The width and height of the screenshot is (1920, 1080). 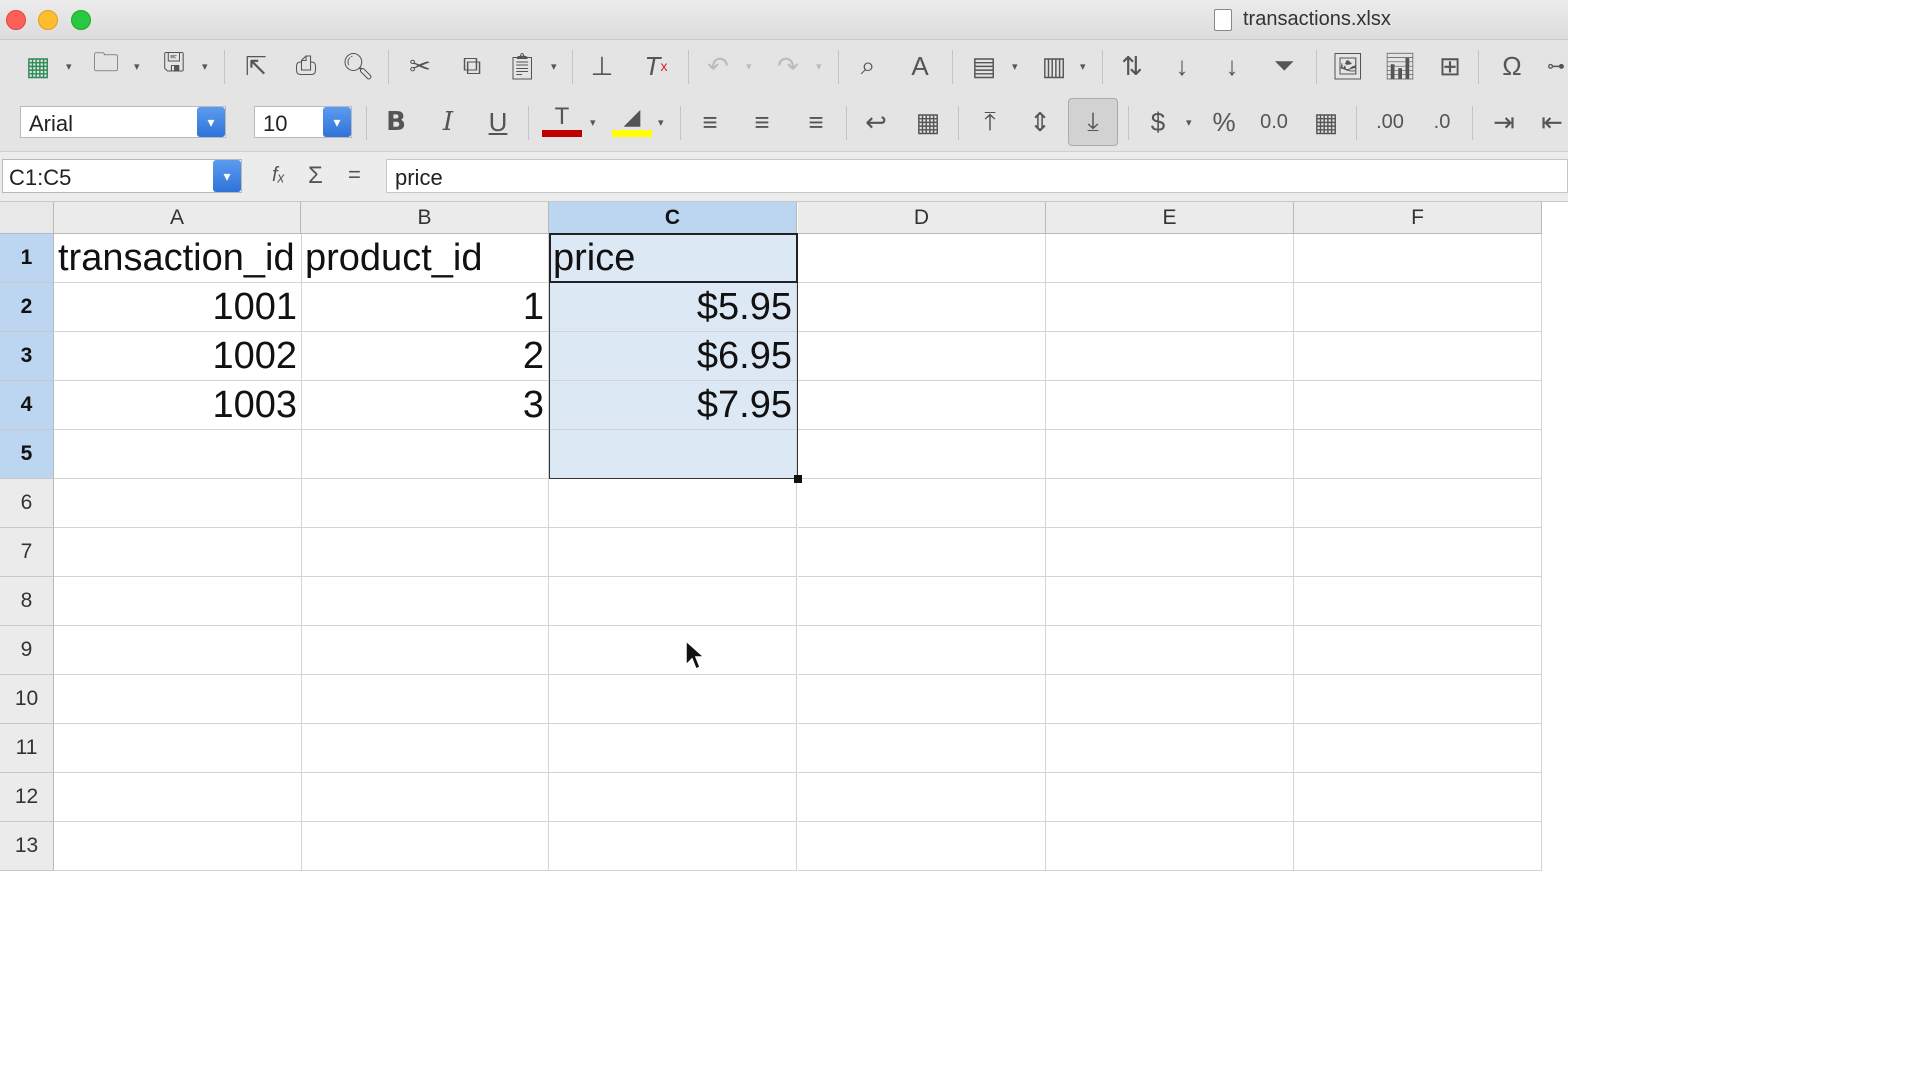 I want to click on cell-d13, so click(x=922, y=846).